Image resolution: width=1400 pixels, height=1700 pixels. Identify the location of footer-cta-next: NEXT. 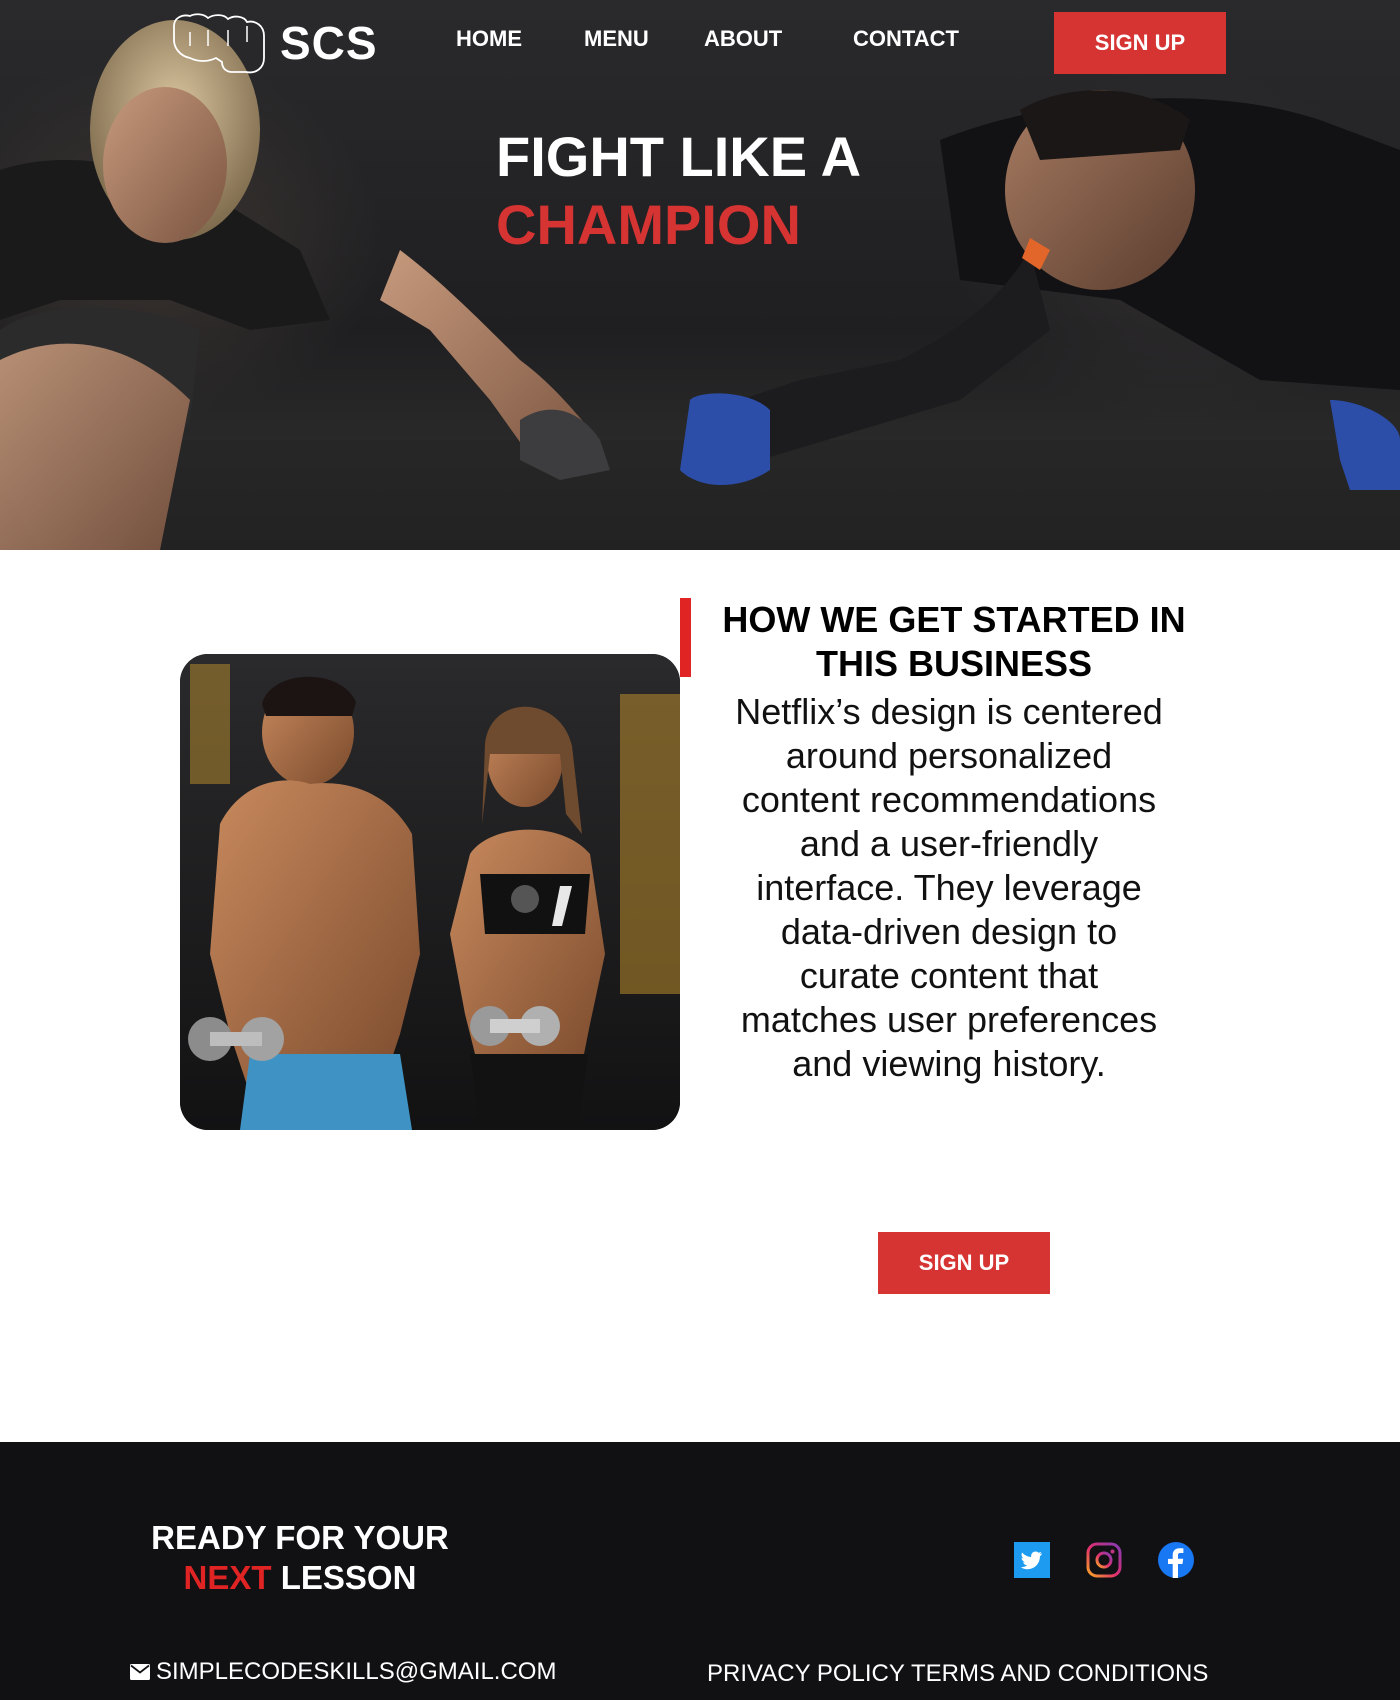
(227, 1577).